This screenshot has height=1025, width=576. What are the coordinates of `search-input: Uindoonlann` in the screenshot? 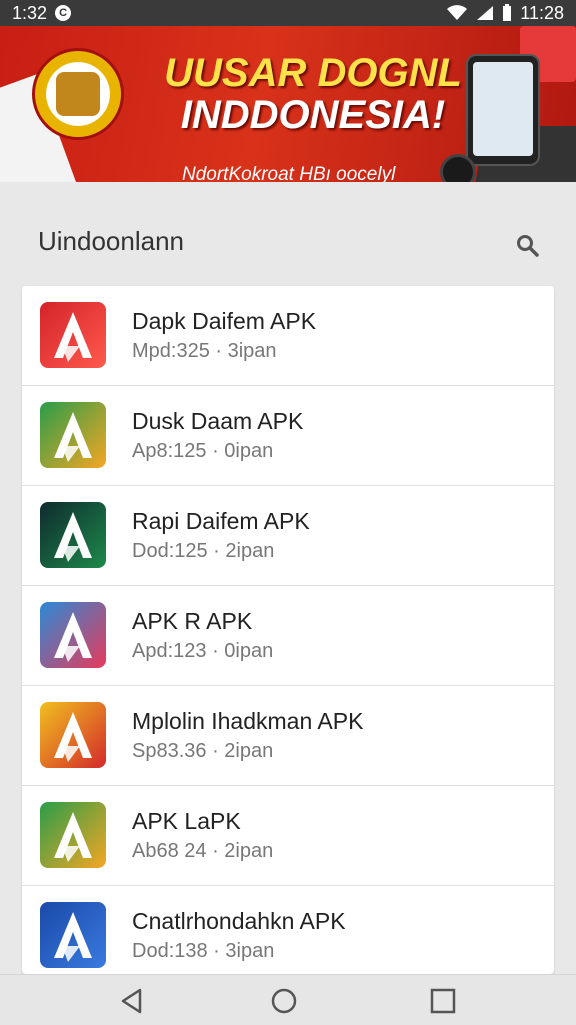 It's located at (111, 241).